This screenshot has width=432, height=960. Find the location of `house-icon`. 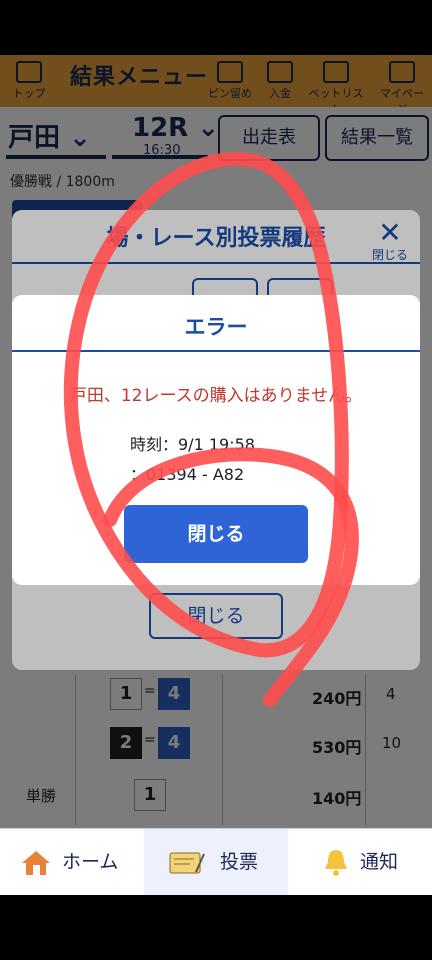

house-icon is located at coordinates (36, 863).